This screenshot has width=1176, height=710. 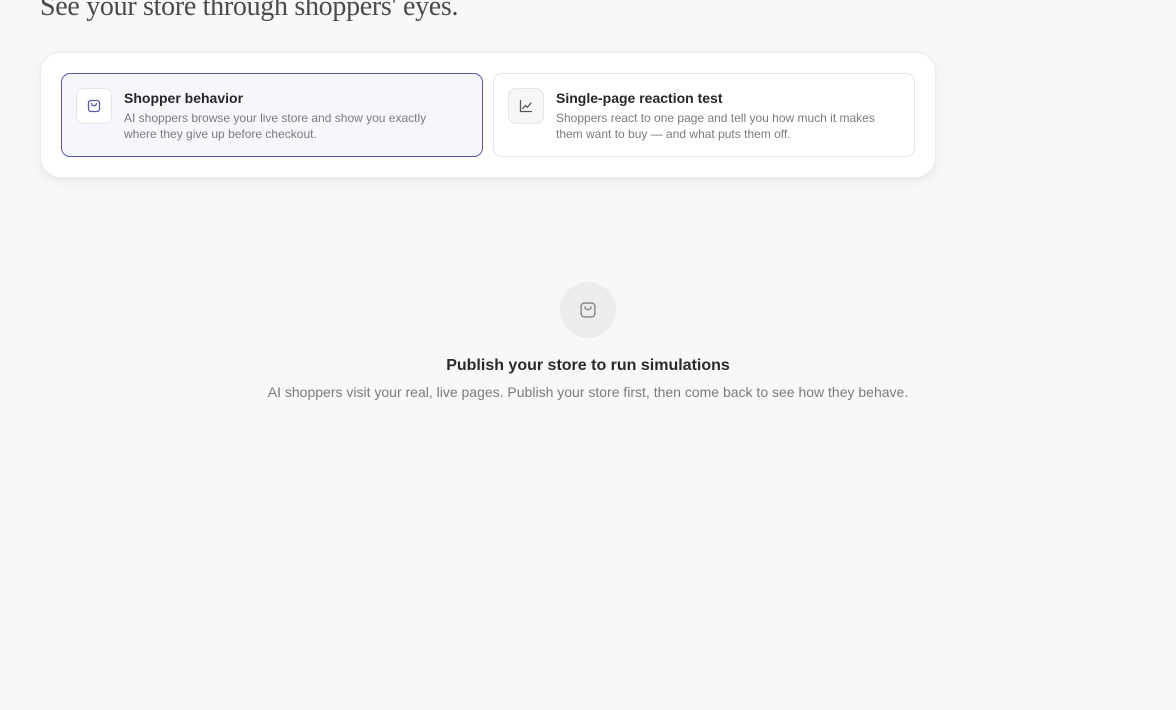 I want to click on mode-card-title: Shopper behavior, so click(x=184, y=98).